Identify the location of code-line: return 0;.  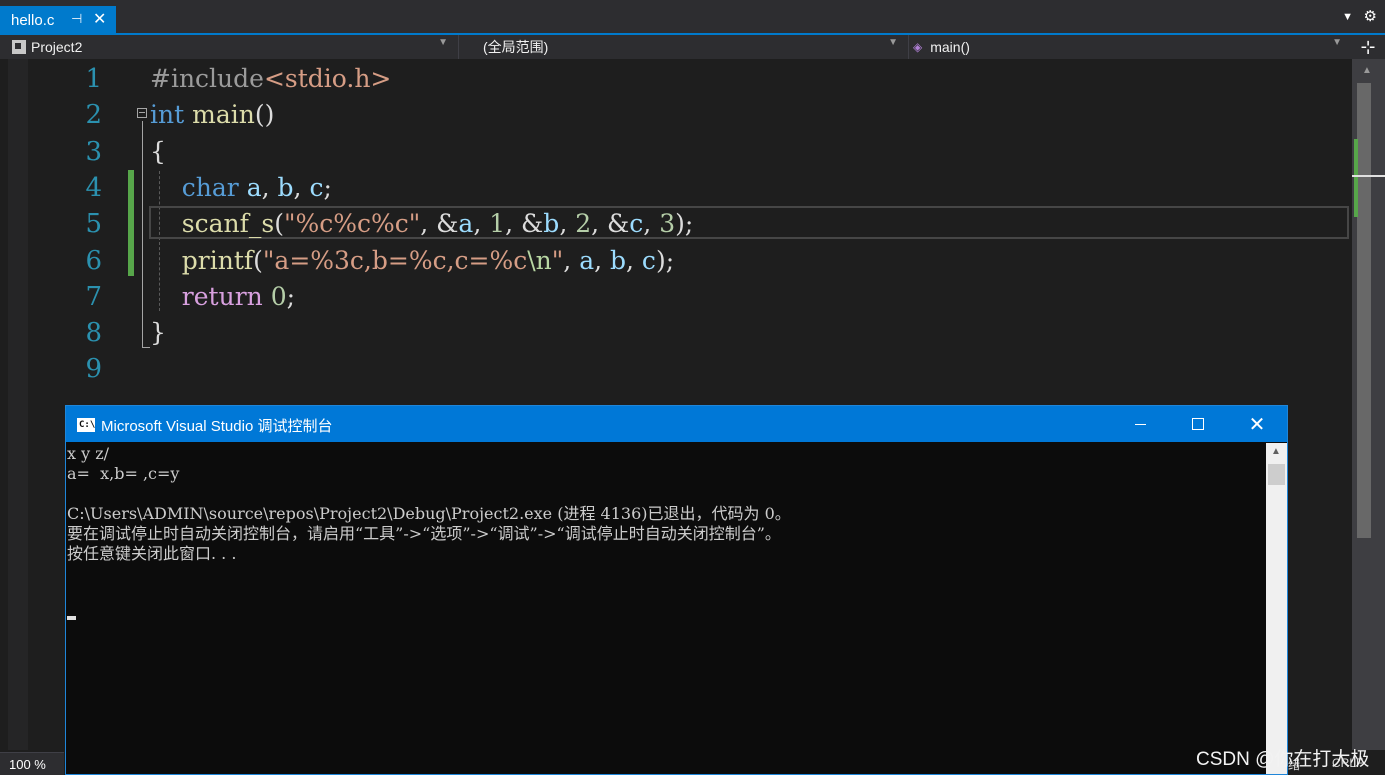
(222, 297).